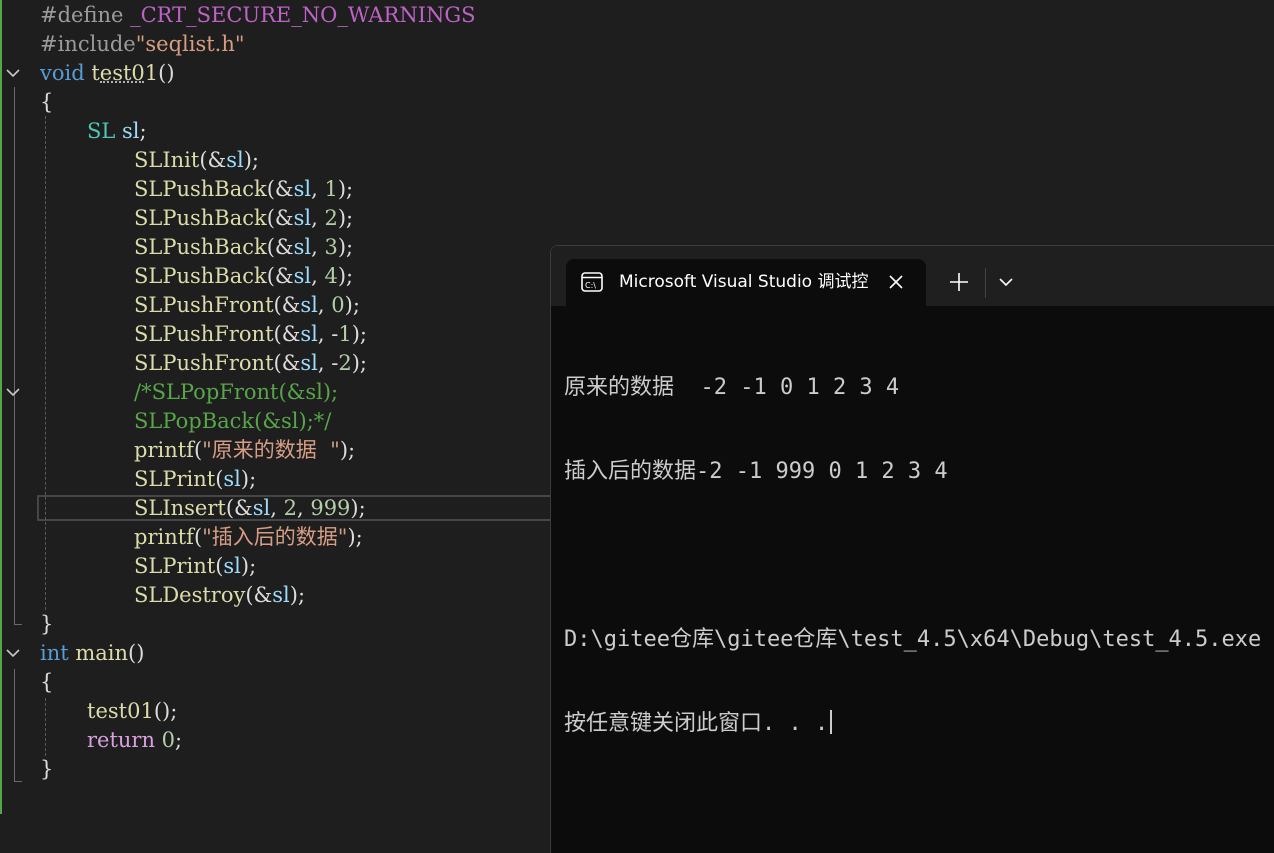 The width and height of the screenshot is (1274, 853). Describe the element at coordinates (303, 15) in the screenshot. I see `code-token: _CRT_SECURE_NO_WARNINGS` at that location.